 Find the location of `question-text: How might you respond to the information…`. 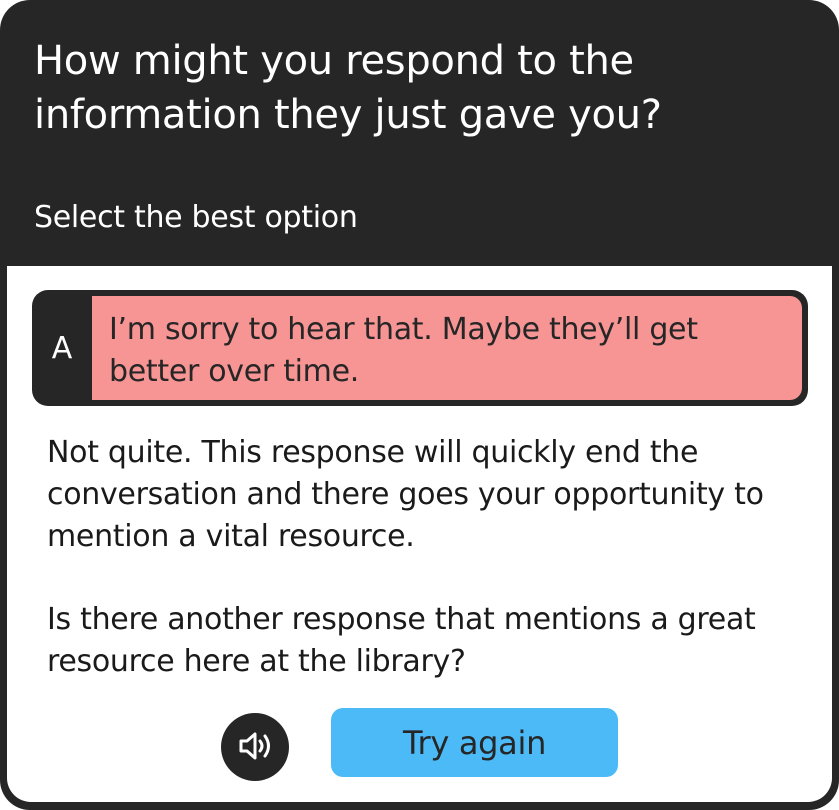

question-text: How might you respond to the information… is located at coordinates (348, 88).